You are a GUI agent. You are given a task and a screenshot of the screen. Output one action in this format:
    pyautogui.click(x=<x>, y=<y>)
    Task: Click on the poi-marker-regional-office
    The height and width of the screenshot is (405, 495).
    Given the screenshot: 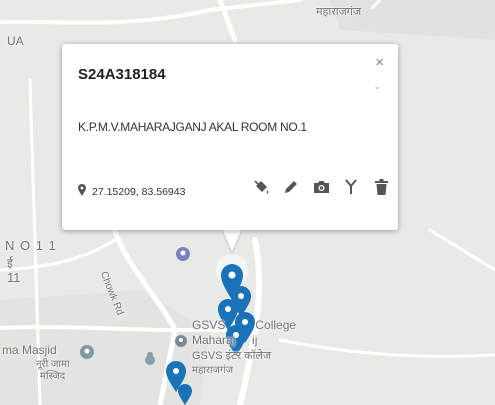 What is the action you would take?
    pyautogui.click(x=183, y=254)
    